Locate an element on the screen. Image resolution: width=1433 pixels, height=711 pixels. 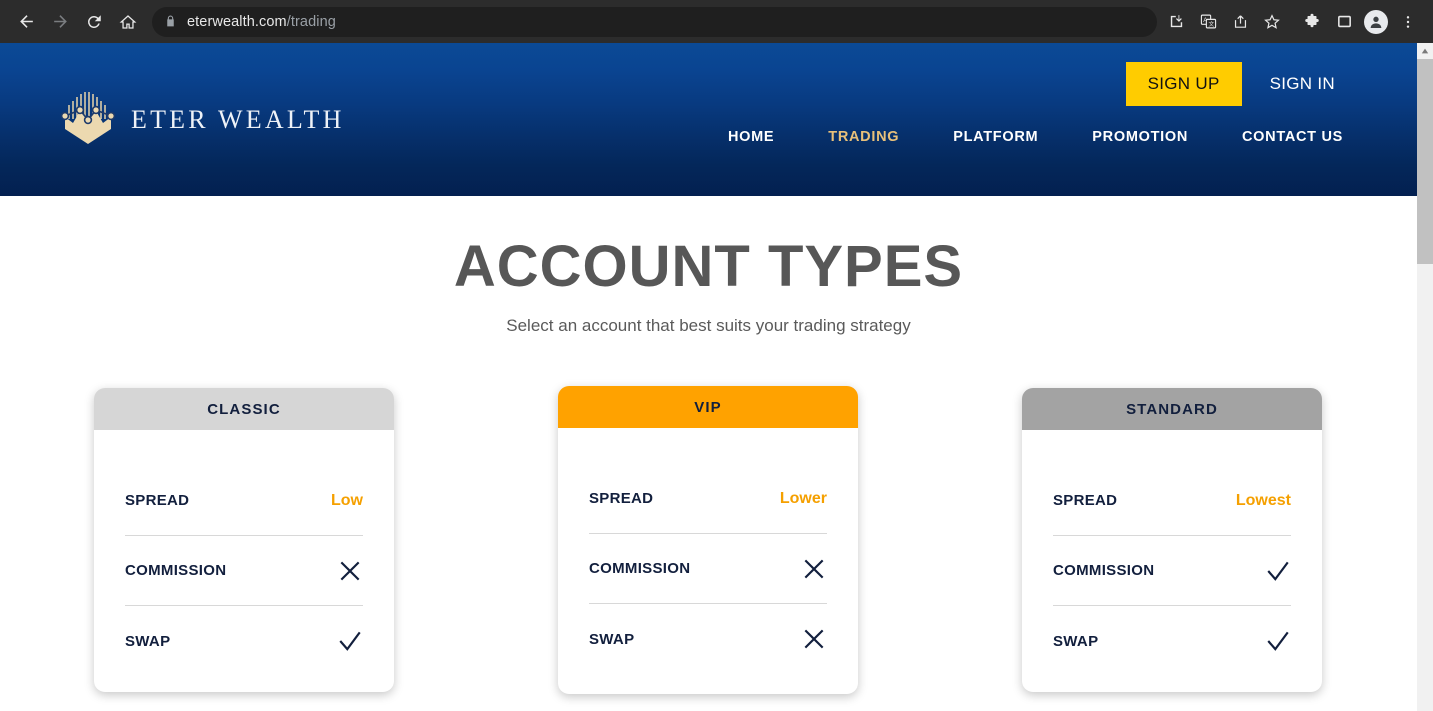
url-text: eterwealth.com/trading is located at coordinates (261, 22).